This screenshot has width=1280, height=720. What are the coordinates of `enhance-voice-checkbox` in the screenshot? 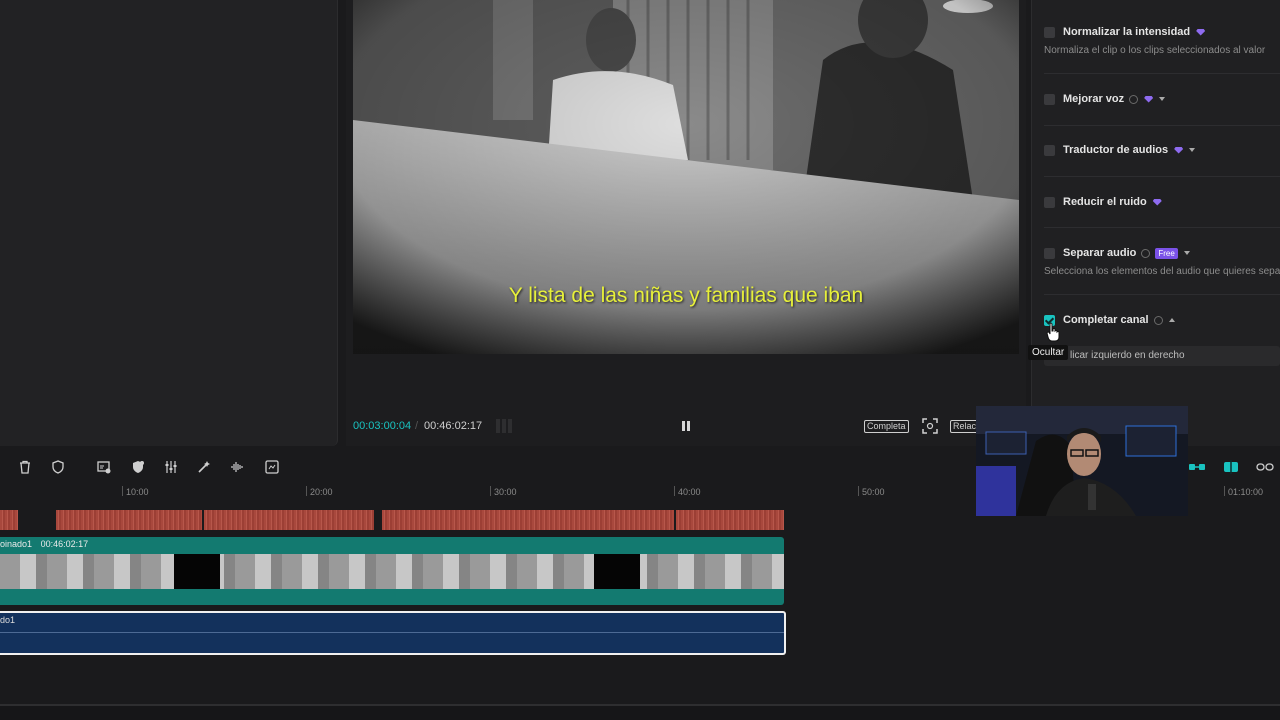 It's located at (1049, 99).